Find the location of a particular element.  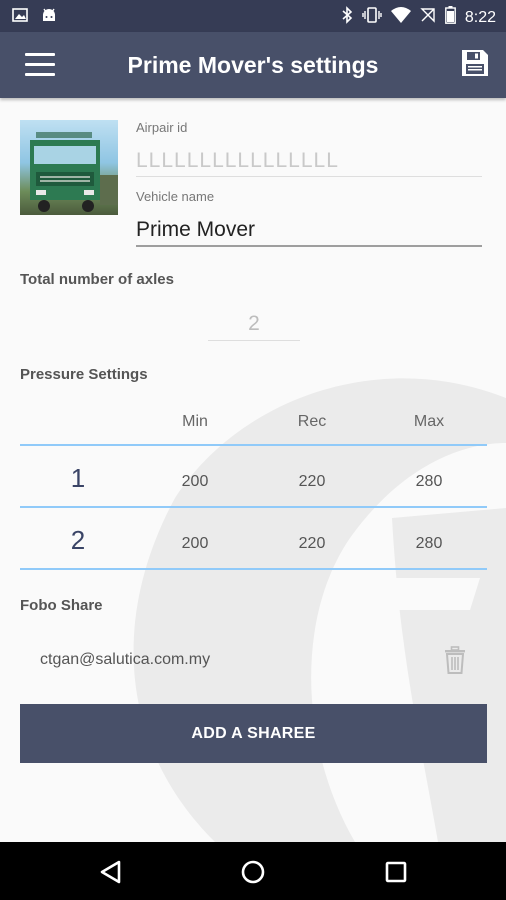

airpair-id-underline is located at coordinates (309, 176).